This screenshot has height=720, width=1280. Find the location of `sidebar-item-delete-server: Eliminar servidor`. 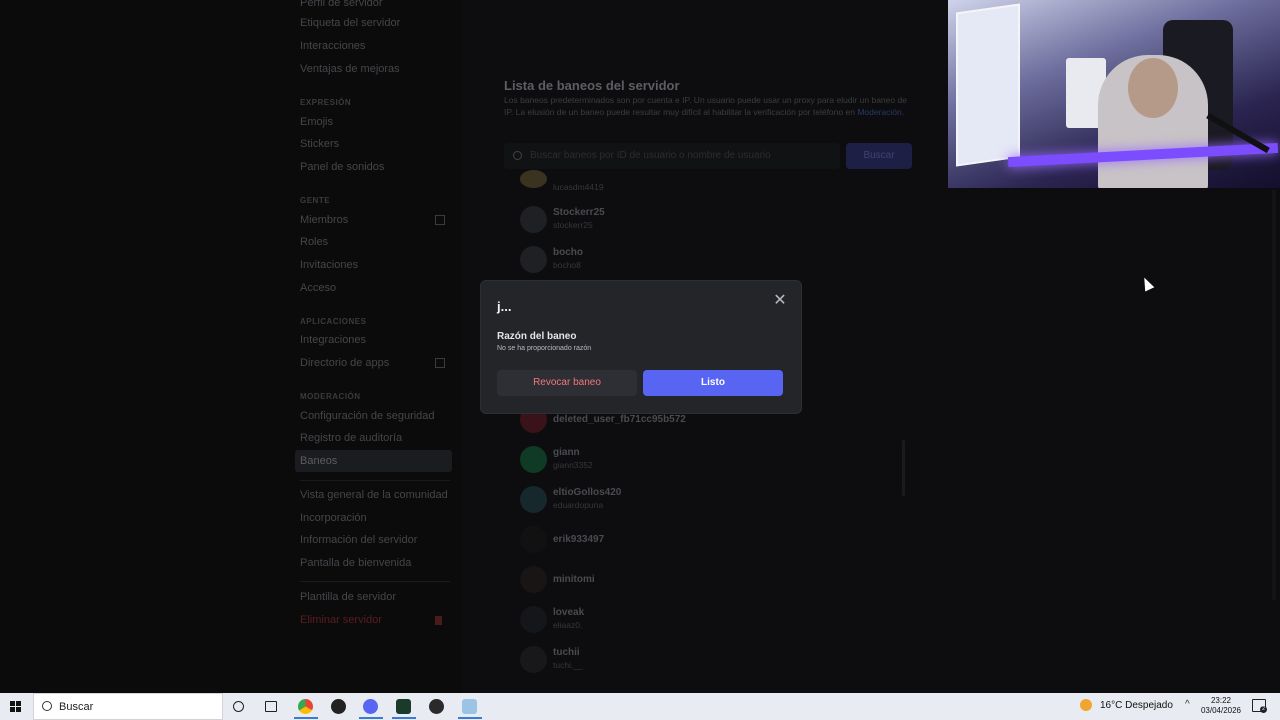

sidebar-item-delete-server: Eliminar servidor is located at coordinates (341, 620).